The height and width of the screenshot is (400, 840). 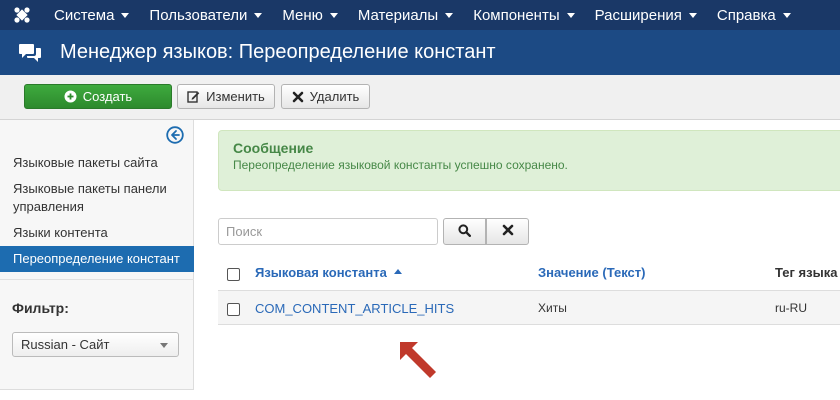 What do you see at coordinates (22, 15) in the screenshot?
I see `joomla-logo-icon` at bounding box center [22, 15].